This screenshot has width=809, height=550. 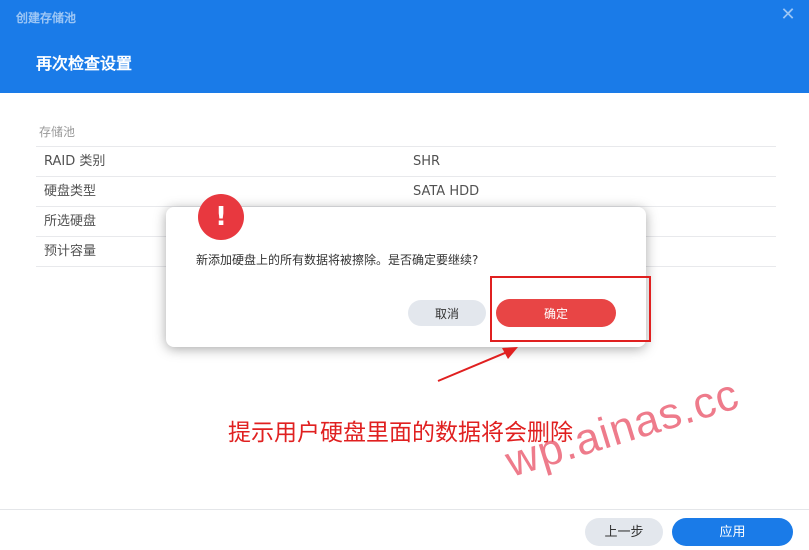 I want to click on alert-icon: !, so click(x=221, y=217).